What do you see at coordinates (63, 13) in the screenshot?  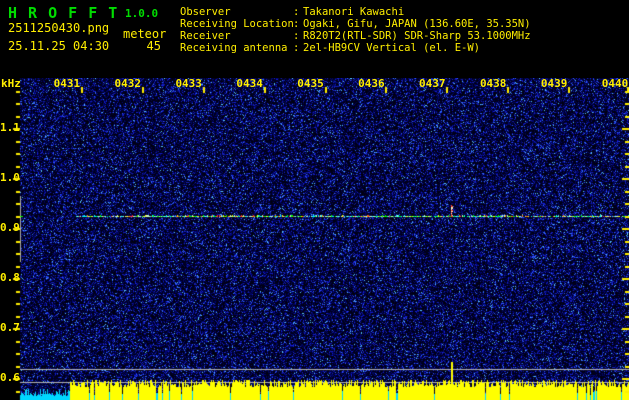 I see `app-title: H R O F F T` at bounding box center [63, 13].